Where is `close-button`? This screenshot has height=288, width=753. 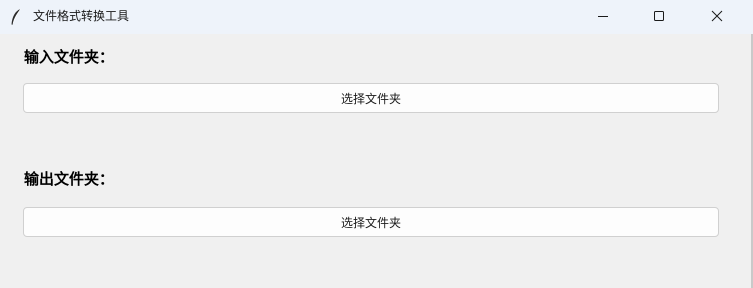
close-button is located at coordinates (717, 16).